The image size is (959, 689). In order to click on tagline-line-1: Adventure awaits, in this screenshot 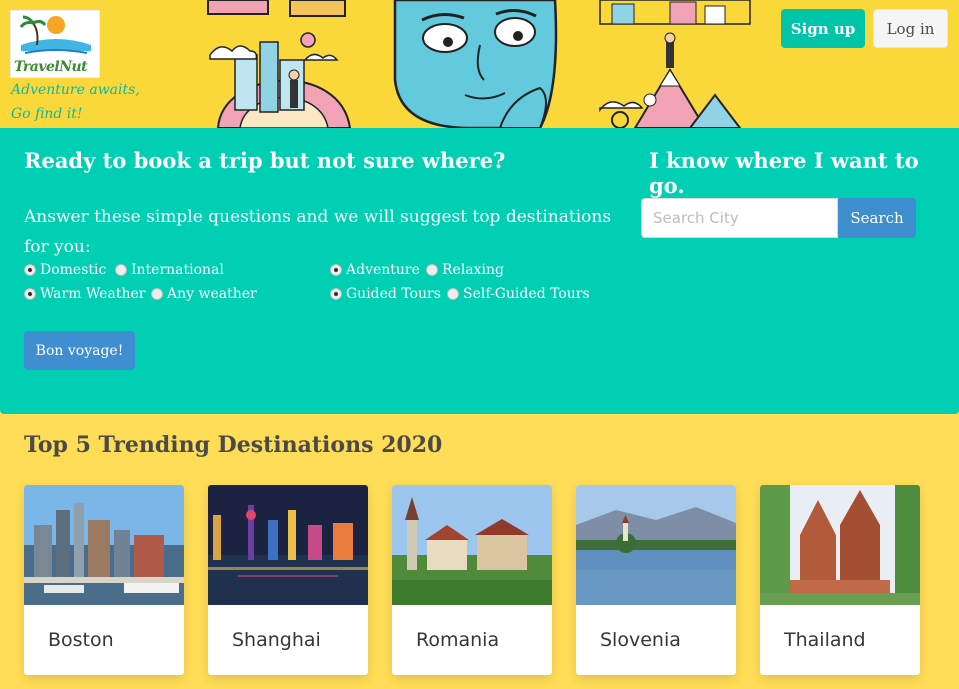, I will do `click(75, 90)`.